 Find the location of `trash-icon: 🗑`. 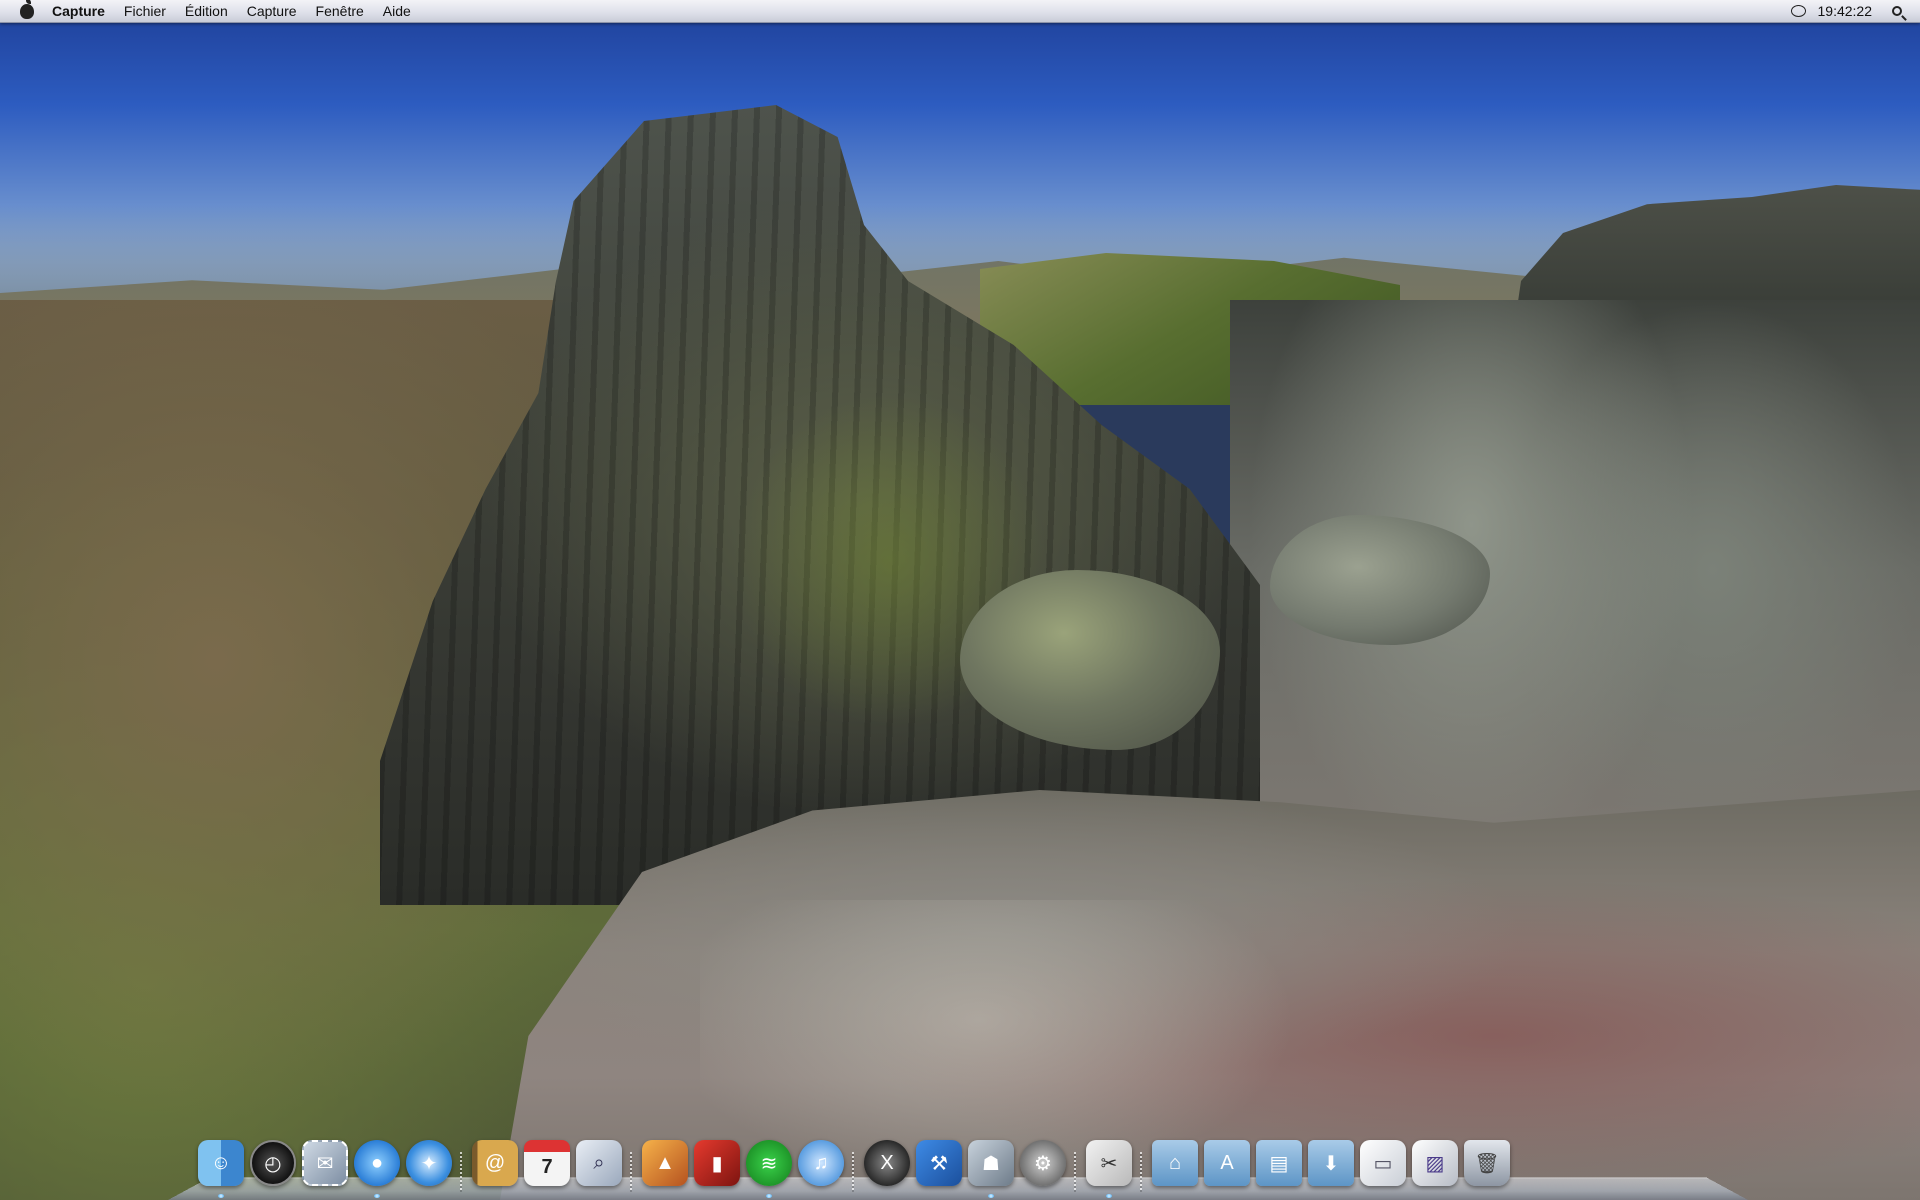

trash-icon: 🗑 is located at coordinates (1487, 1163).